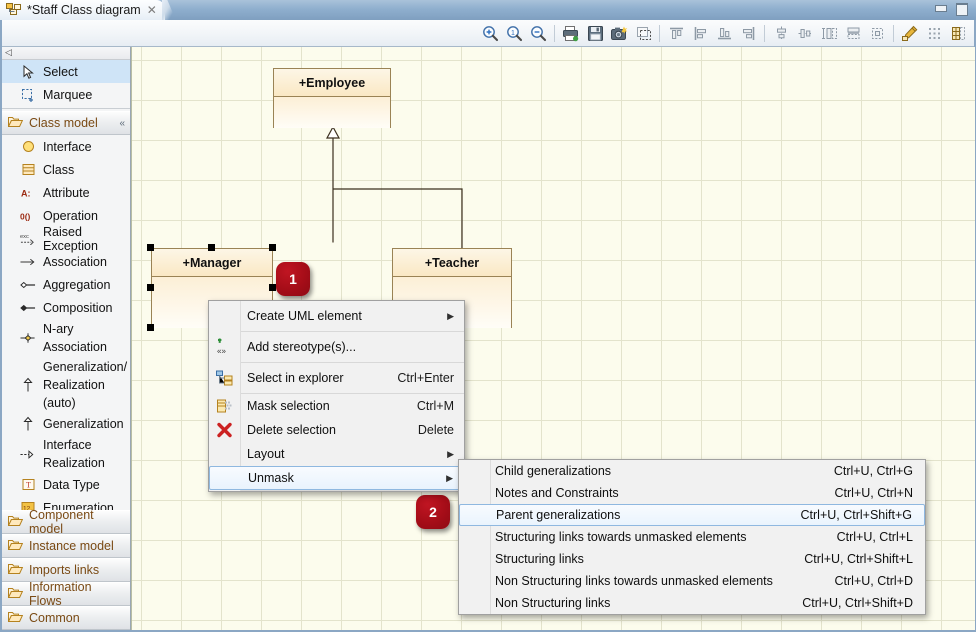 The width and height of the screenshot is (976, 632). What do you see at coordinates (66, 546) in the screenshot?
I see `palette-category-instance-model: Instance model` at bounding box center [66, 546].